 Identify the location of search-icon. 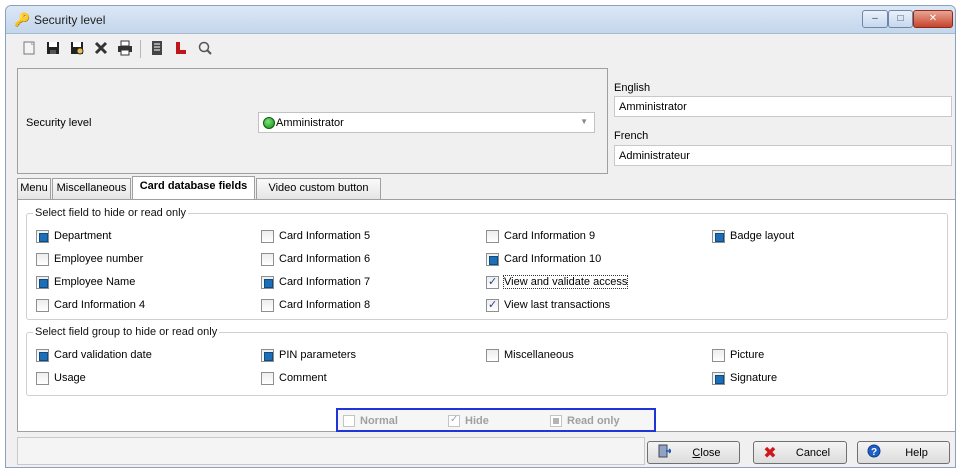
(205, 49).